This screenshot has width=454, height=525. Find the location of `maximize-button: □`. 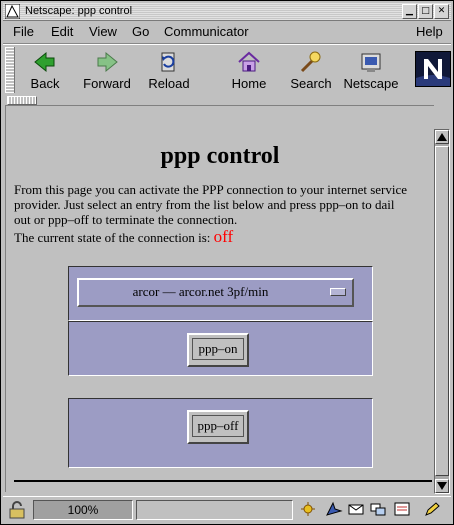

maximize-button: □ is located at coordinates (425, 11).